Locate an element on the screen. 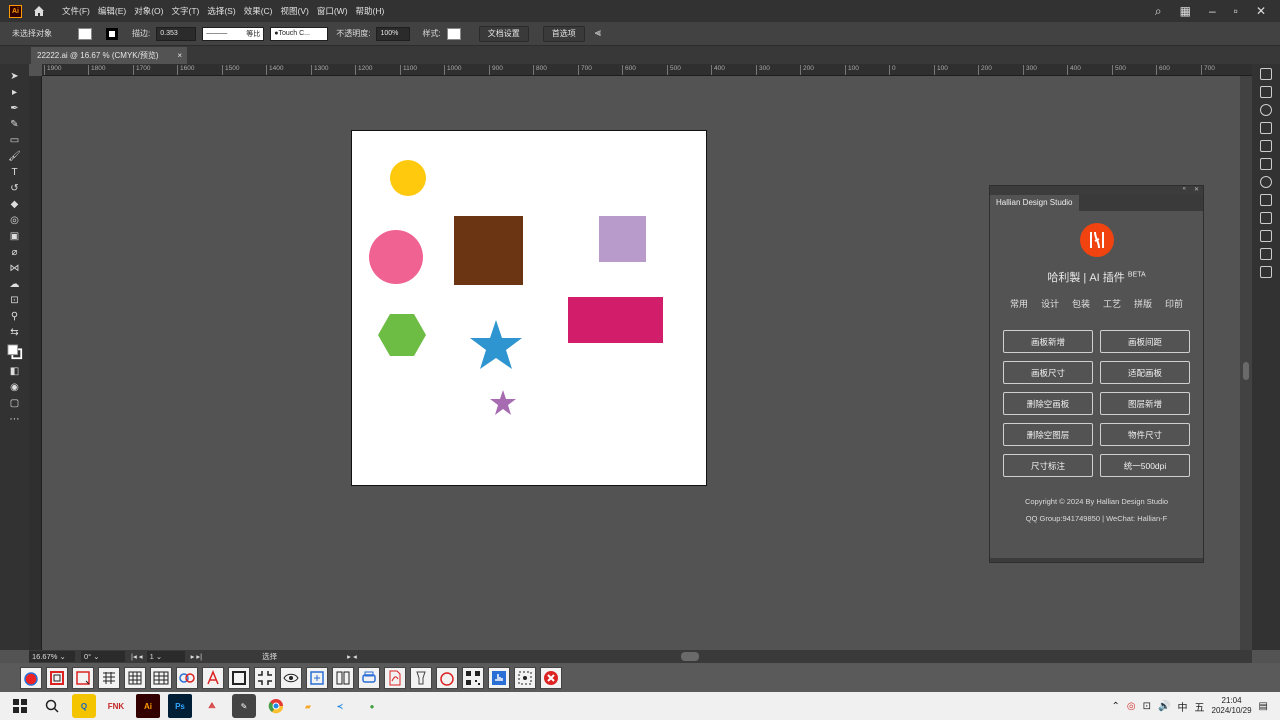 The height and width of the screenshot is (720, 1280). grid-9-icon is located at coordinates (135, 677).